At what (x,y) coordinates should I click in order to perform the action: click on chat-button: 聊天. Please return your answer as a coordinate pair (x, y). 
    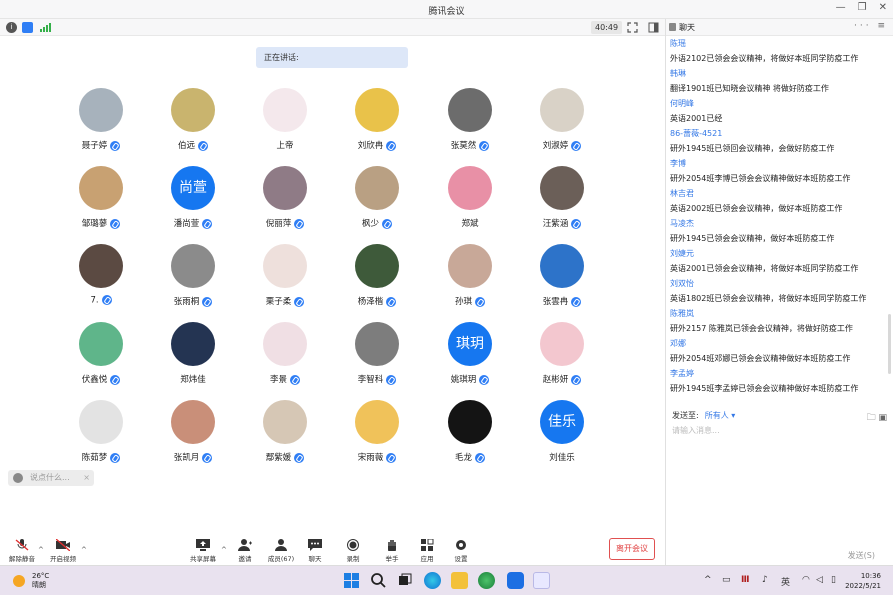
    Looking at the image, I should click on (315, 551).